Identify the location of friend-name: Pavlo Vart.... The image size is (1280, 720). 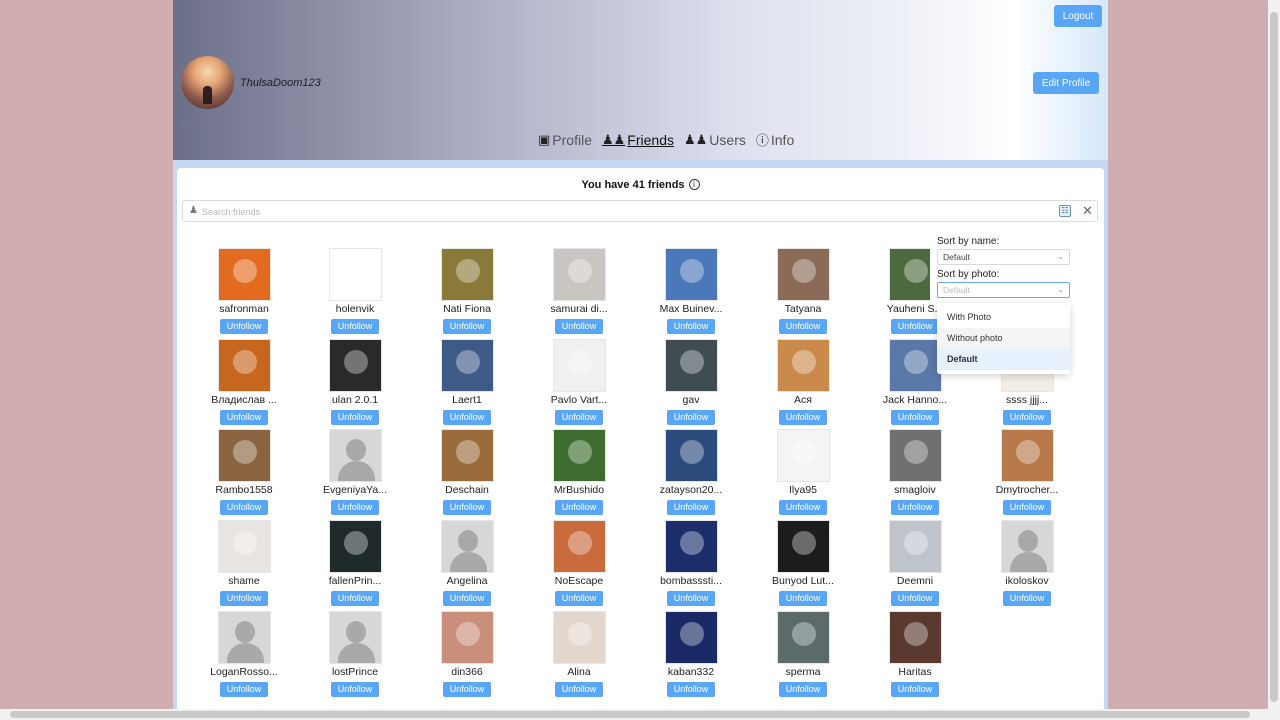
(579, 400).